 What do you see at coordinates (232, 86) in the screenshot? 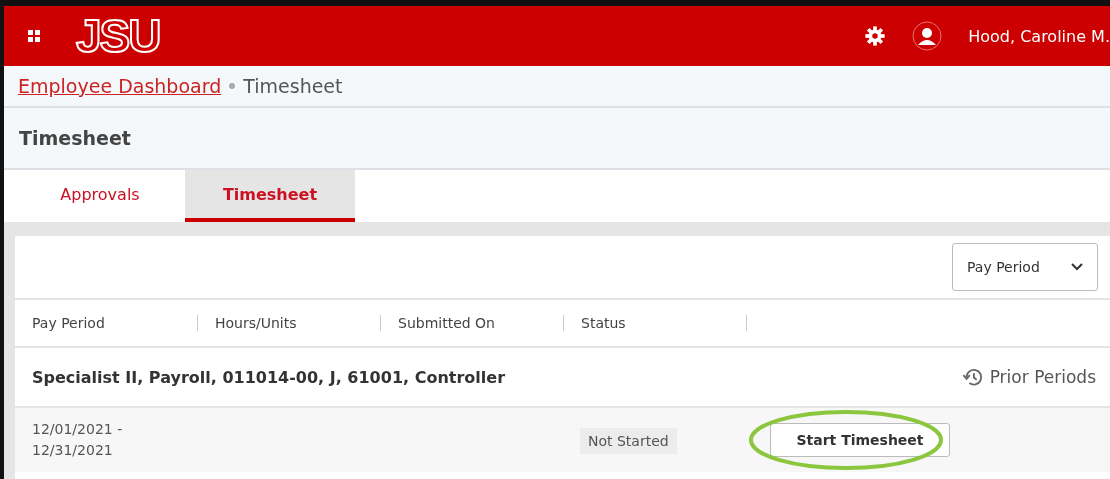
I see `breadcrumb-separator` at bounding box center [232, 86].